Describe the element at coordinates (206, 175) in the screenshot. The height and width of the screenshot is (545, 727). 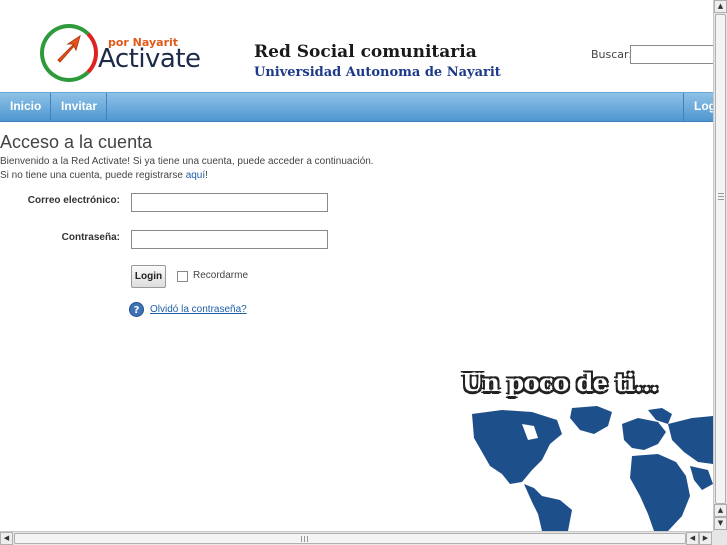
I see `register-suffix: !` at that location.